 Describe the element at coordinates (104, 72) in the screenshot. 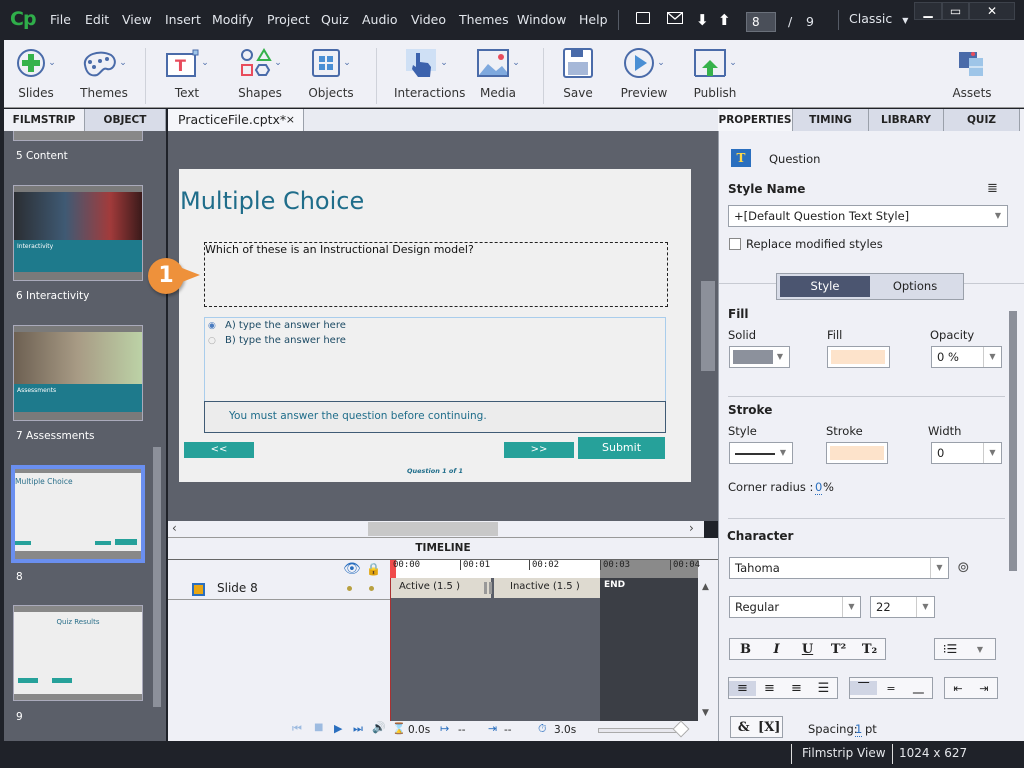

I see `themes-button: ⌄ Themes` at that location.